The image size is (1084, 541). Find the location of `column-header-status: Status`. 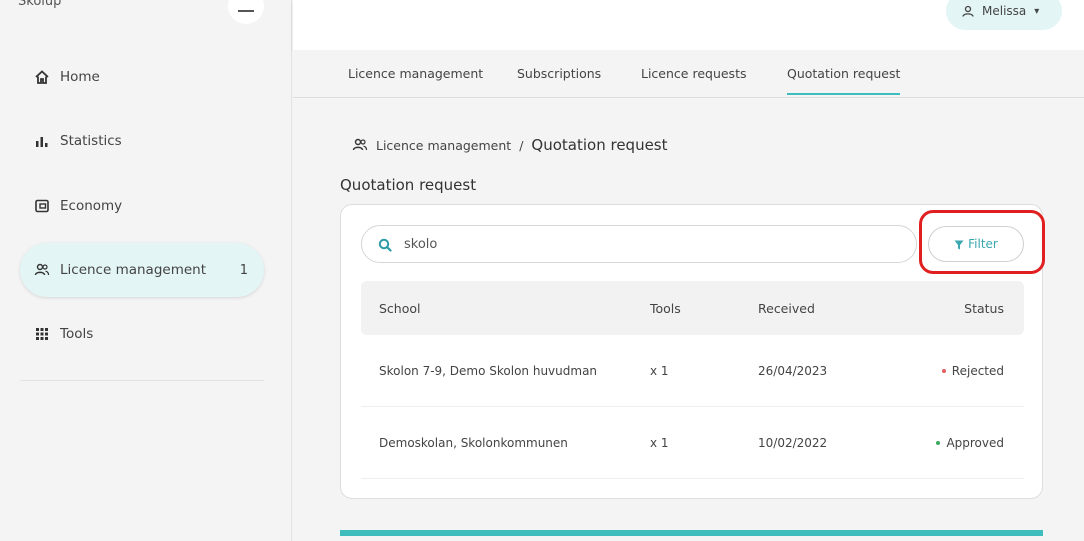

column-header-status: Status is located at coordinates (984, 308).